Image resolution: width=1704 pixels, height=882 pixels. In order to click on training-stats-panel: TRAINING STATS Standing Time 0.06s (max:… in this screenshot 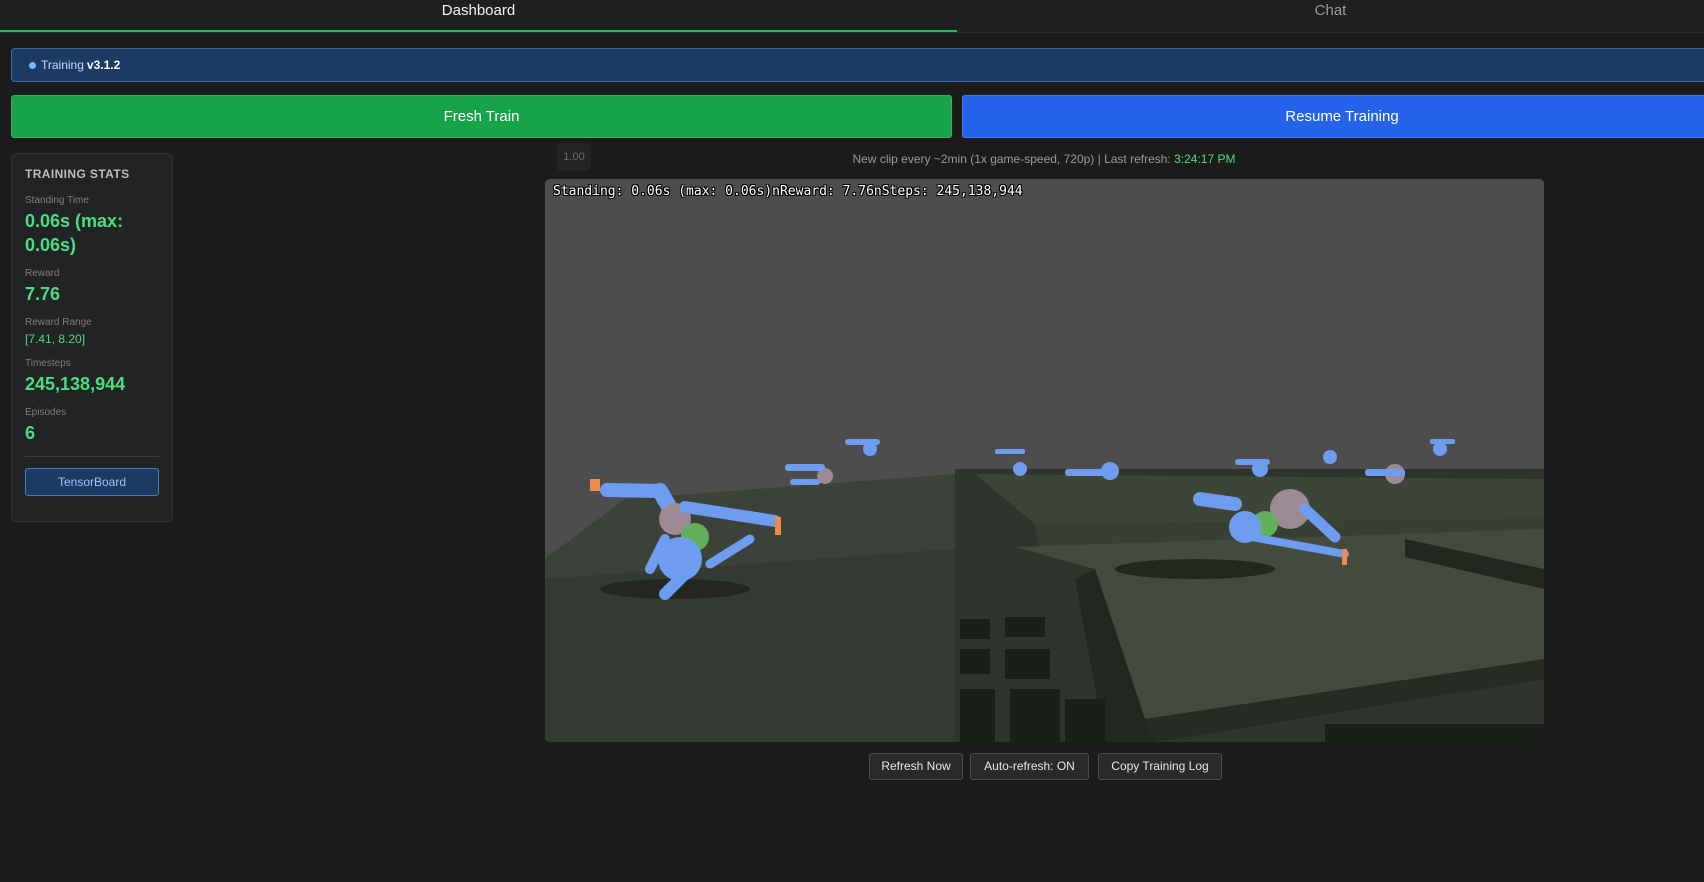, I will do `click(92, 337)`.